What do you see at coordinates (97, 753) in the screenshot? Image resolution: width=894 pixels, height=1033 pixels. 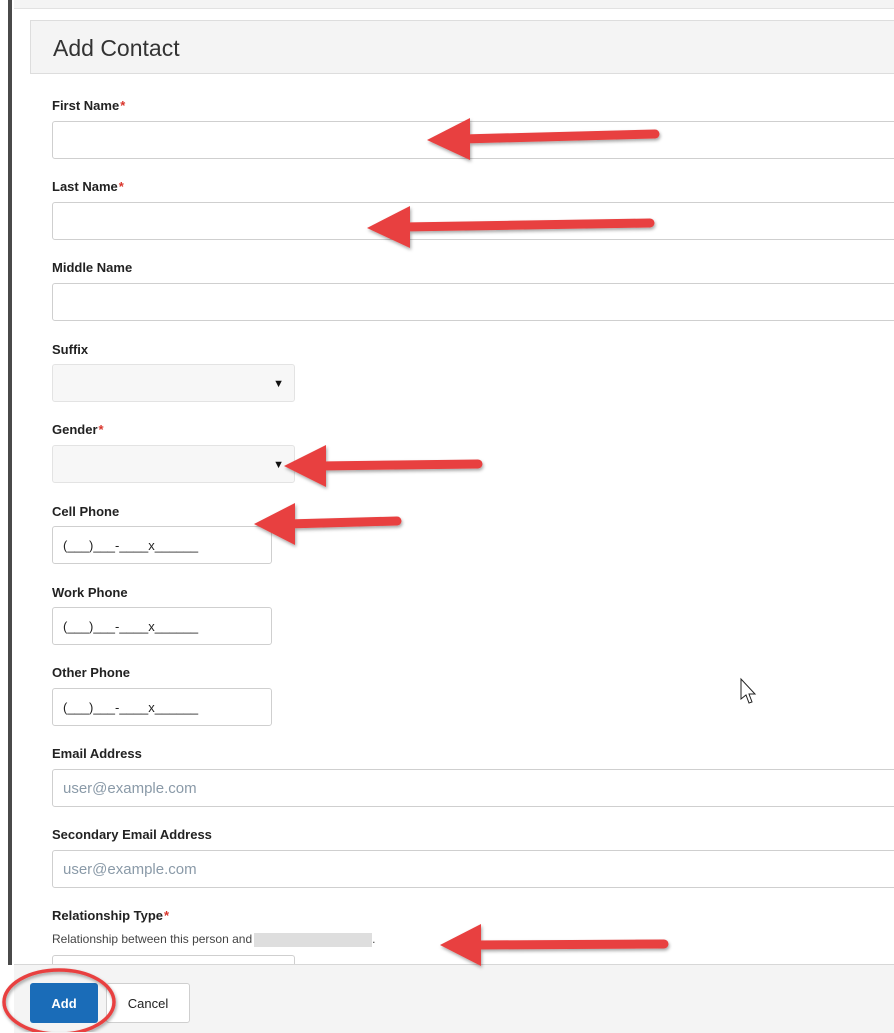 I see `email-label: Email Address` at bounding box center [97, 753].